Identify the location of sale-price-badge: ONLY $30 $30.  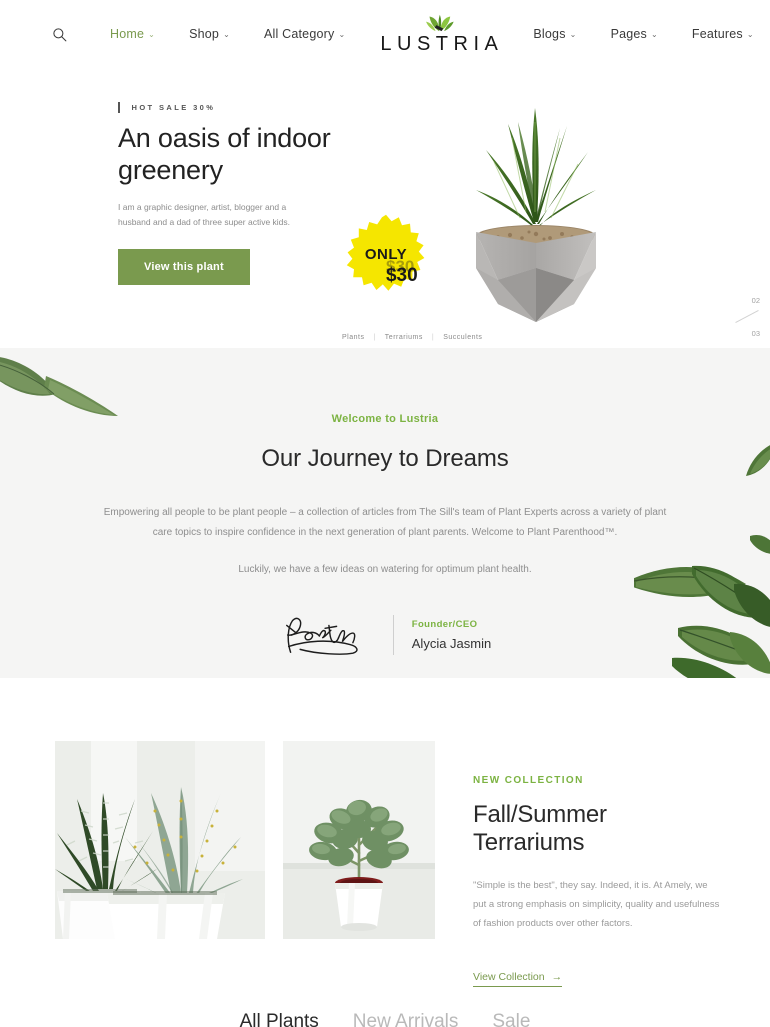
(386, 254).